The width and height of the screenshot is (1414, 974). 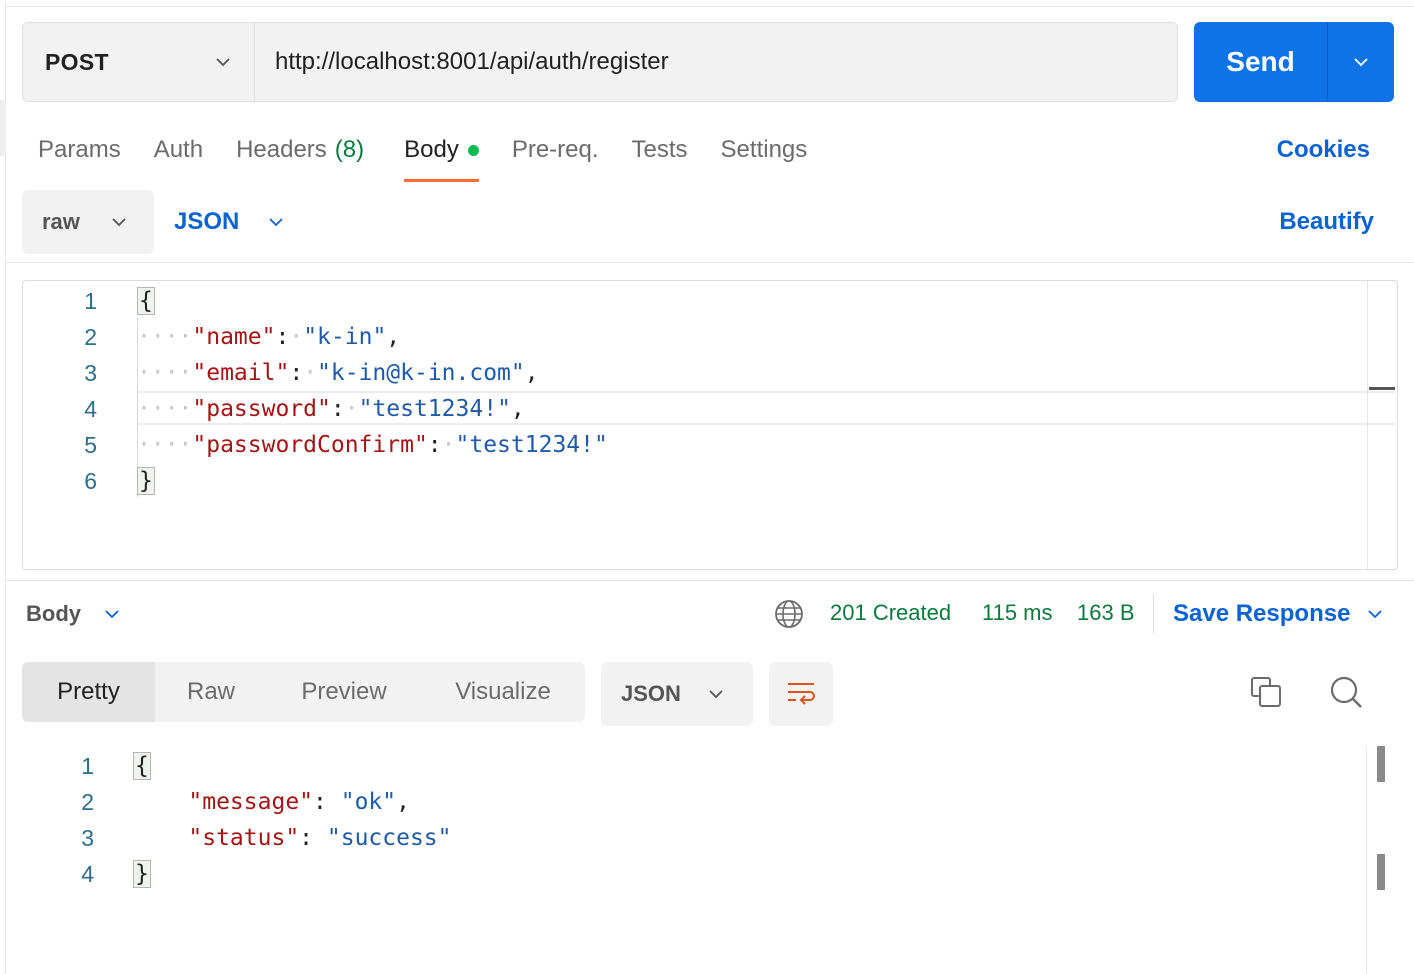 What do you see at coordinates (61, 221) in the screenshot?
I see `body-type-label: raw` at bounding box center [61, 221].